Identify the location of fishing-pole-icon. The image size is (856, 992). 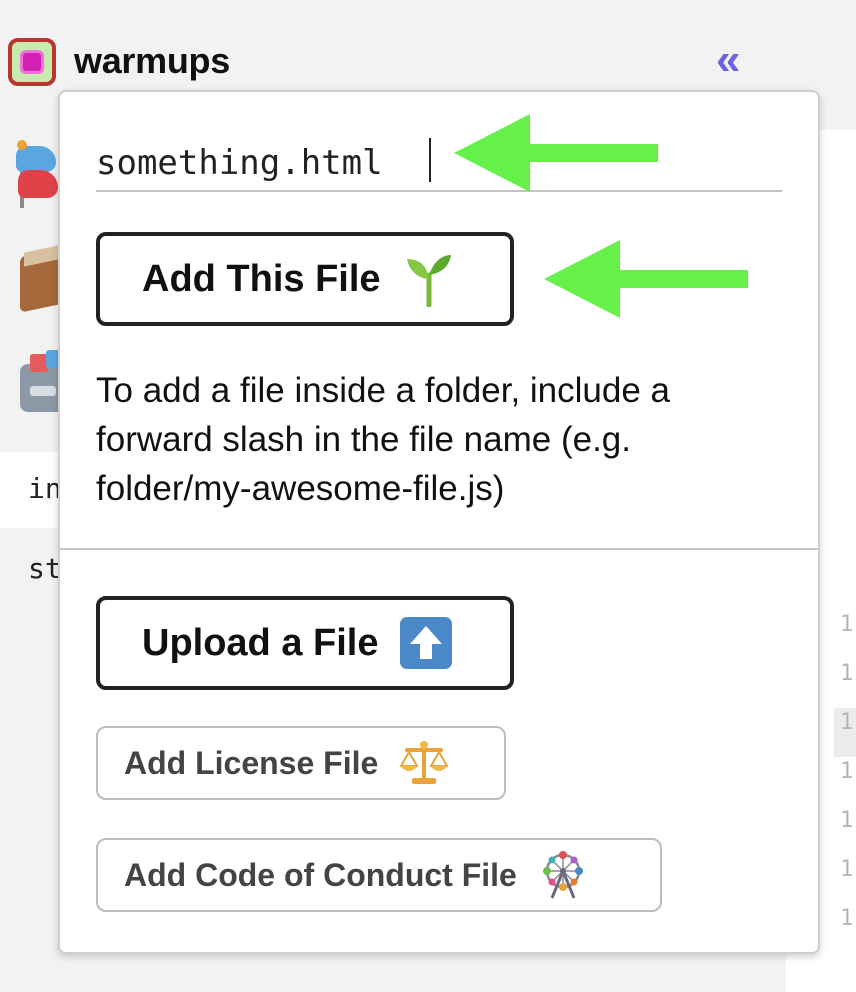
(33, 174).